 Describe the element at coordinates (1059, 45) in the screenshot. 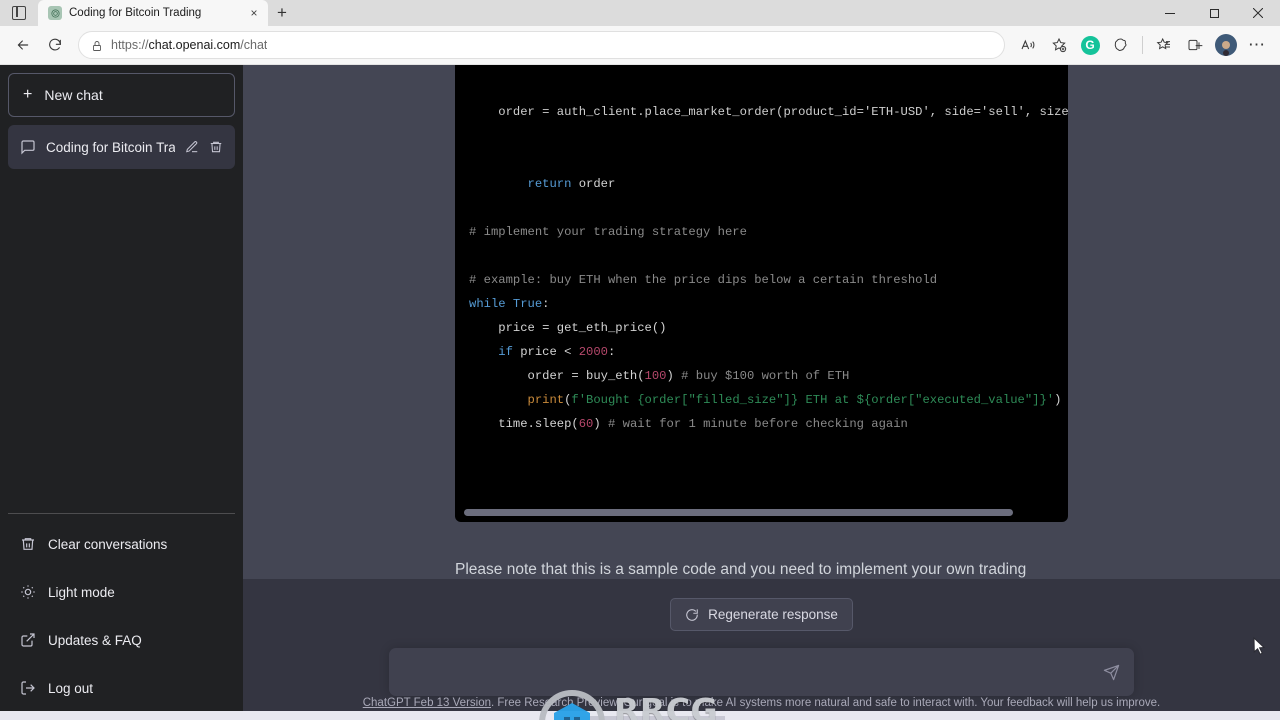

I see `add-favorite-icon` at that location.